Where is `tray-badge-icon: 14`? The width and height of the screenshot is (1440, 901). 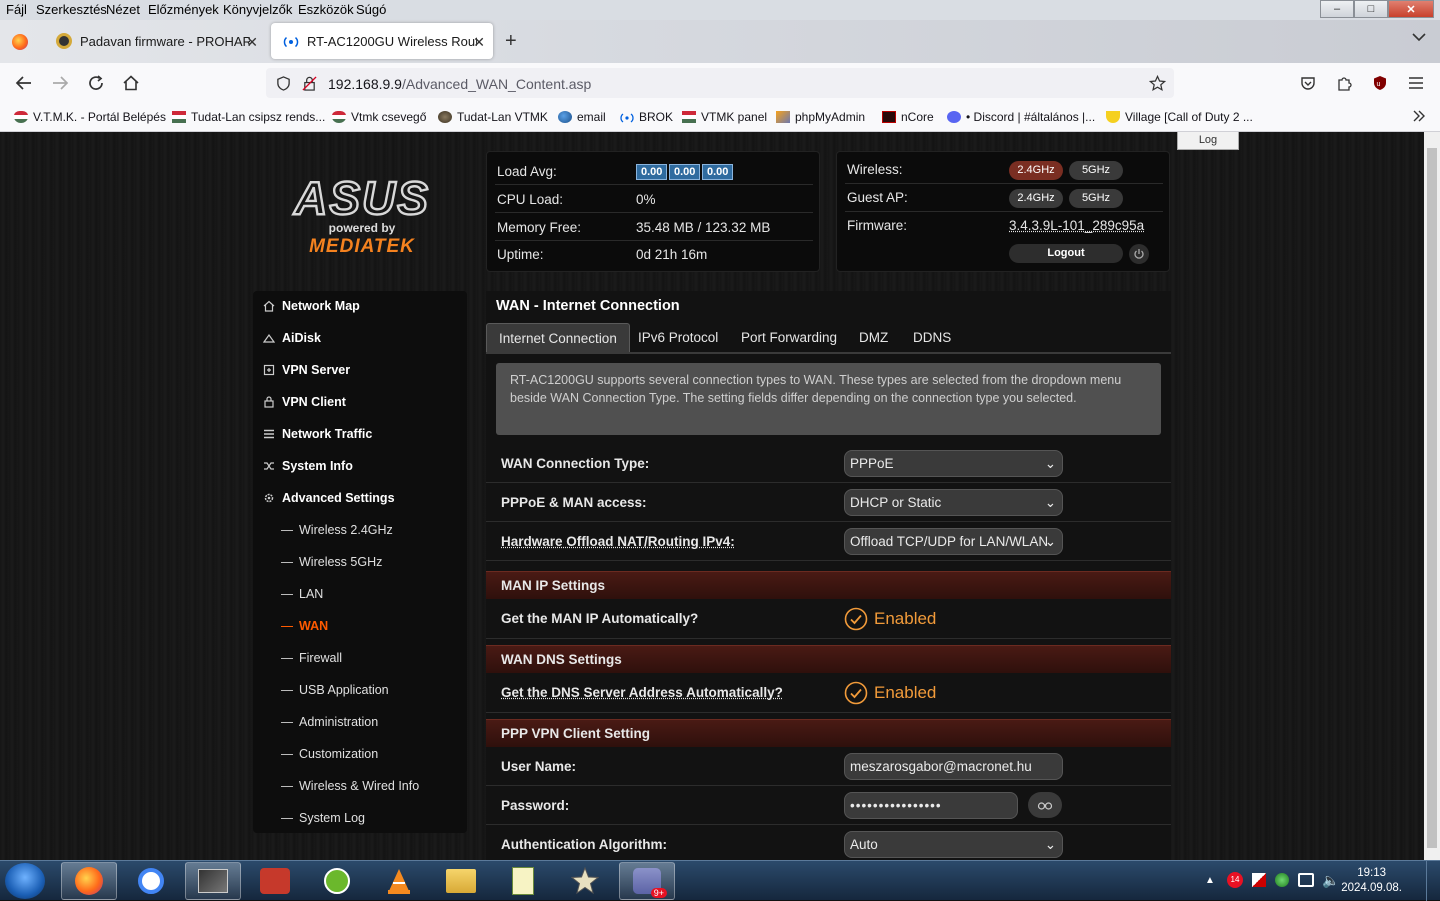 tray-badge-icon: 14 is located at coordinates (1235, 880).